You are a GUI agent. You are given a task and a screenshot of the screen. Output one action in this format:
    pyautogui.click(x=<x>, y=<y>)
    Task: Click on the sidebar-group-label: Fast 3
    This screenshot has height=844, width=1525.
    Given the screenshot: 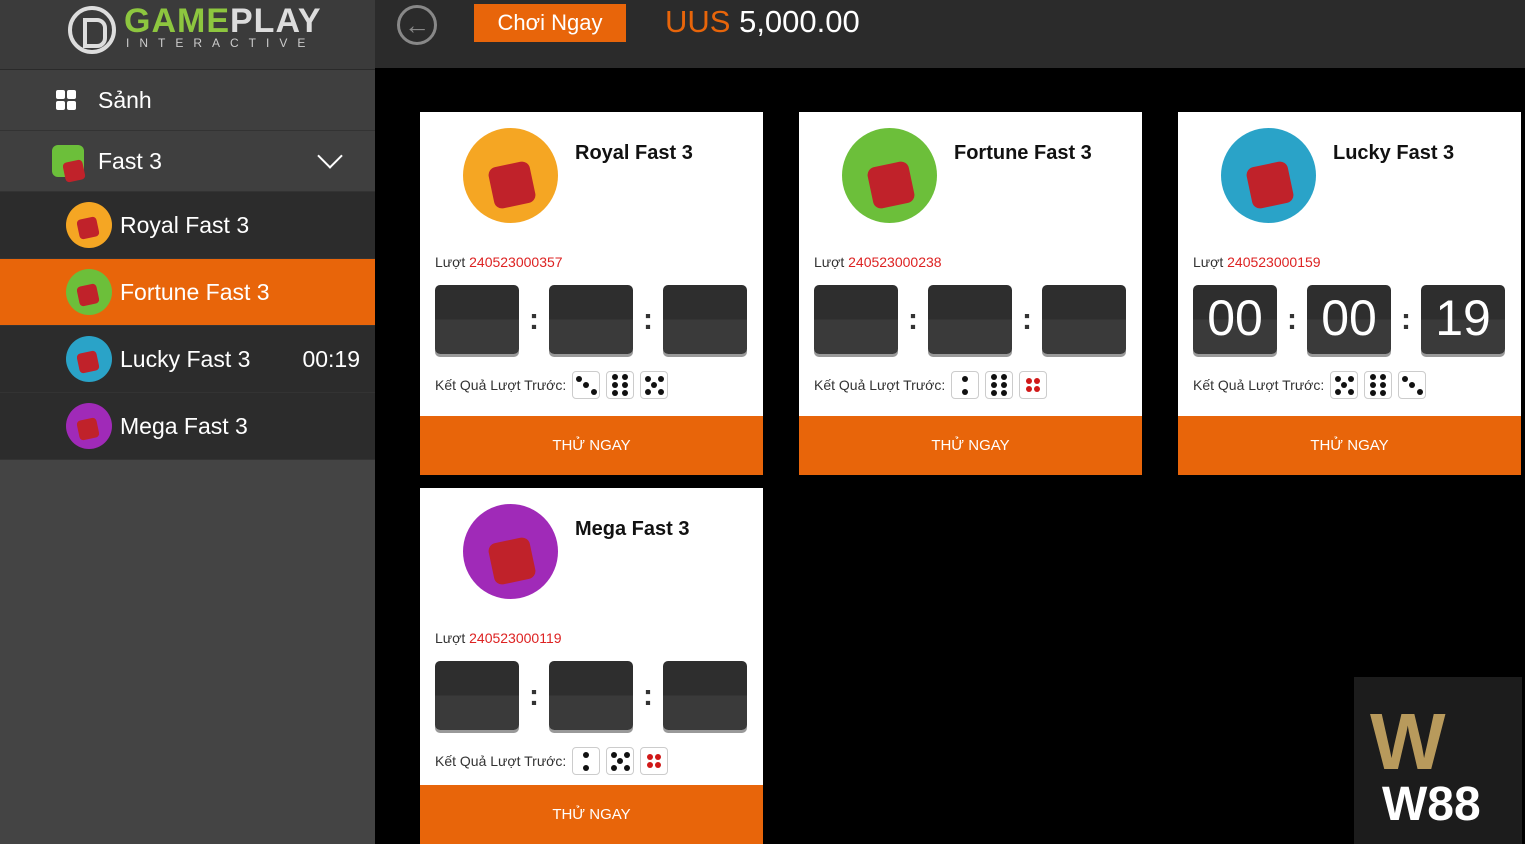 What is the action you would take?
    pyautogui.click(x=130, y=160)
    